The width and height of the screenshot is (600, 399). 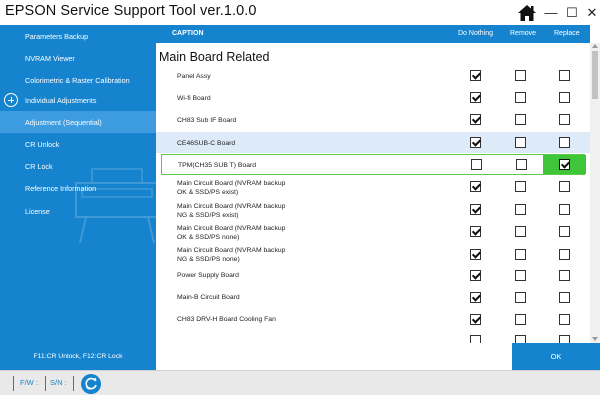 I want to click on ok-button: OK, so click(x=556, y=356).